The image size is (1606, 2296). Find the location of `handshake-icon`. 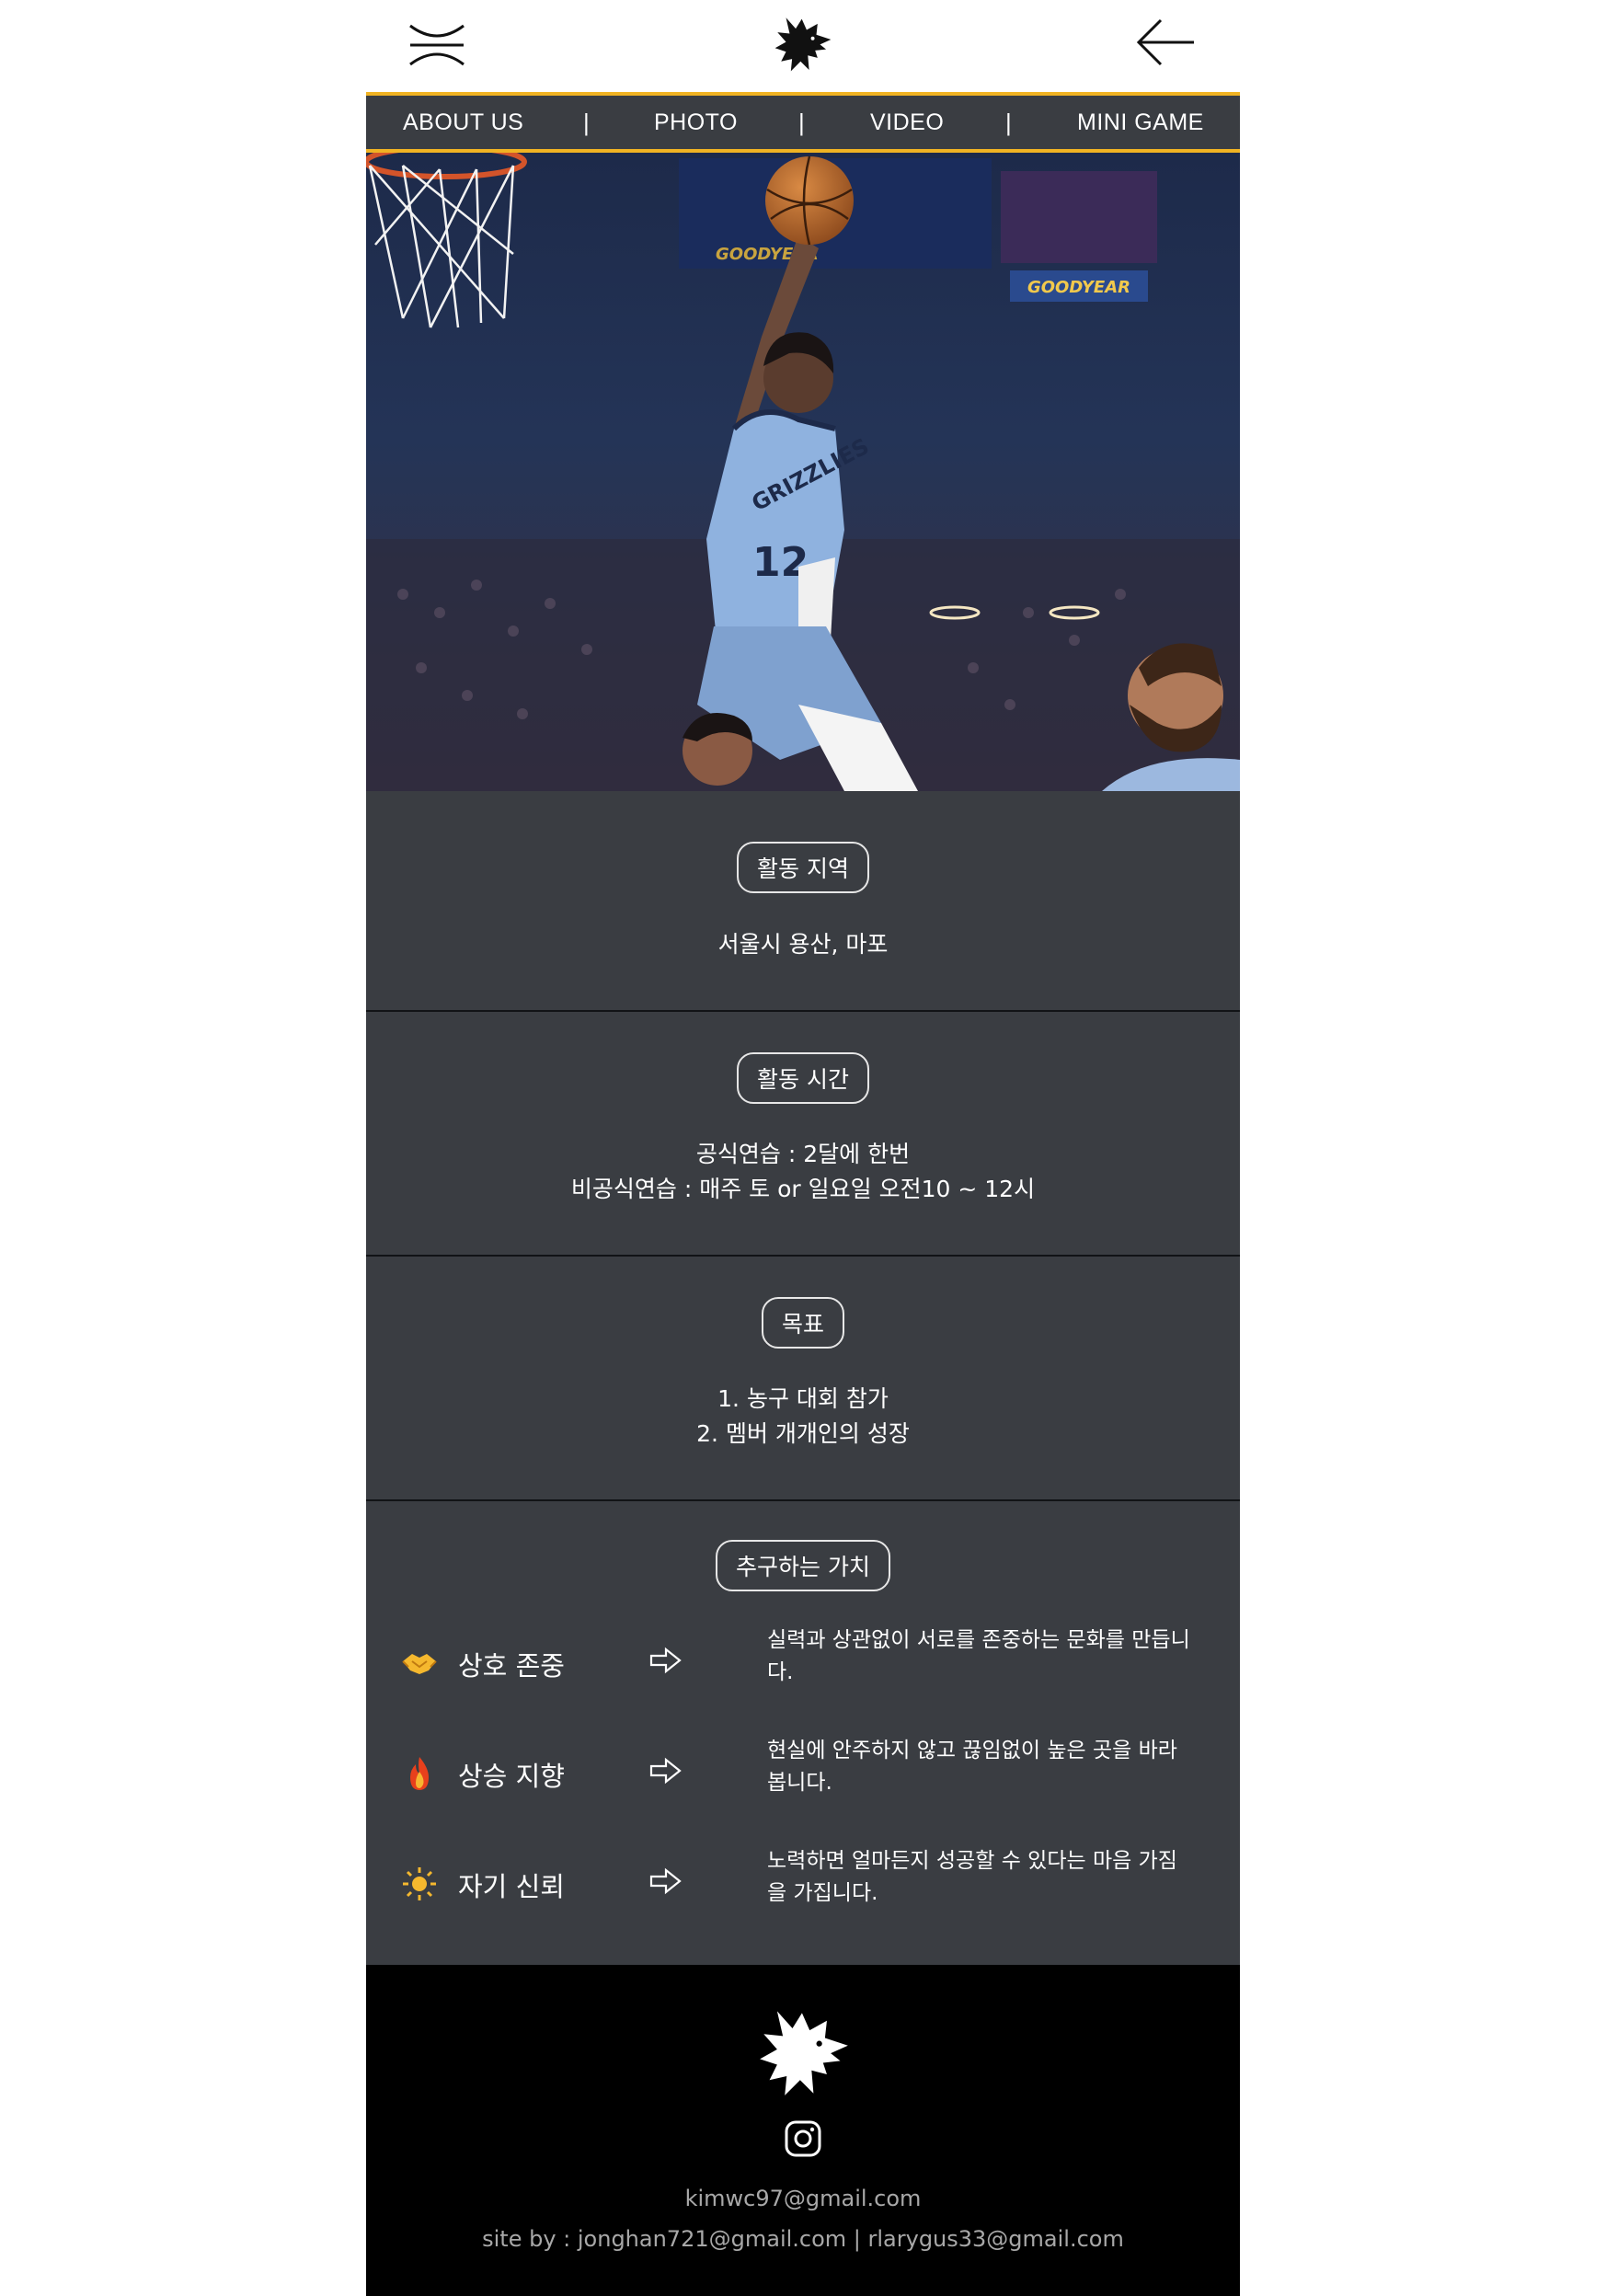

handshake-icon is located at coordinates (419, 1663).